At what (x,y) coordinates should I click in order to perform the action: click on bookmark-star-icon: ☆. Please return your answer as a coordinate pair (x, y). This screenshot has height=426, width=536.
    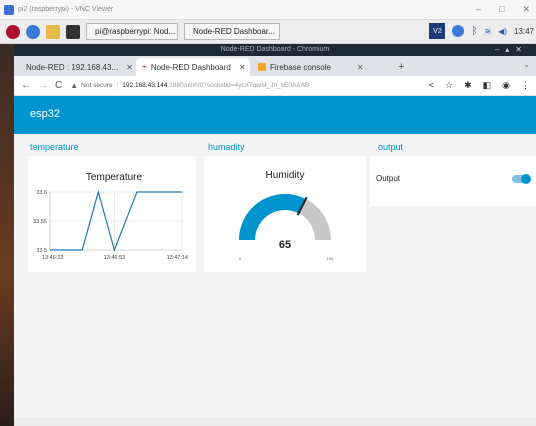
    Looking at the image, I should click on (449, 85).